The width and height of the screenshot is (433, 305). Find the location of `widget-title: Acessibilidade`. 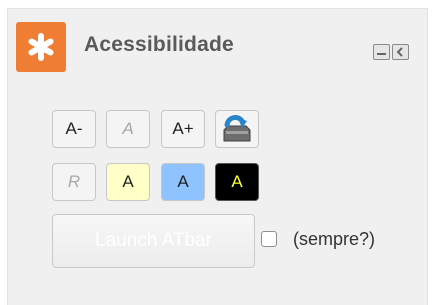

widget-title: Acessibilidade is located at coordinates (159, 44).